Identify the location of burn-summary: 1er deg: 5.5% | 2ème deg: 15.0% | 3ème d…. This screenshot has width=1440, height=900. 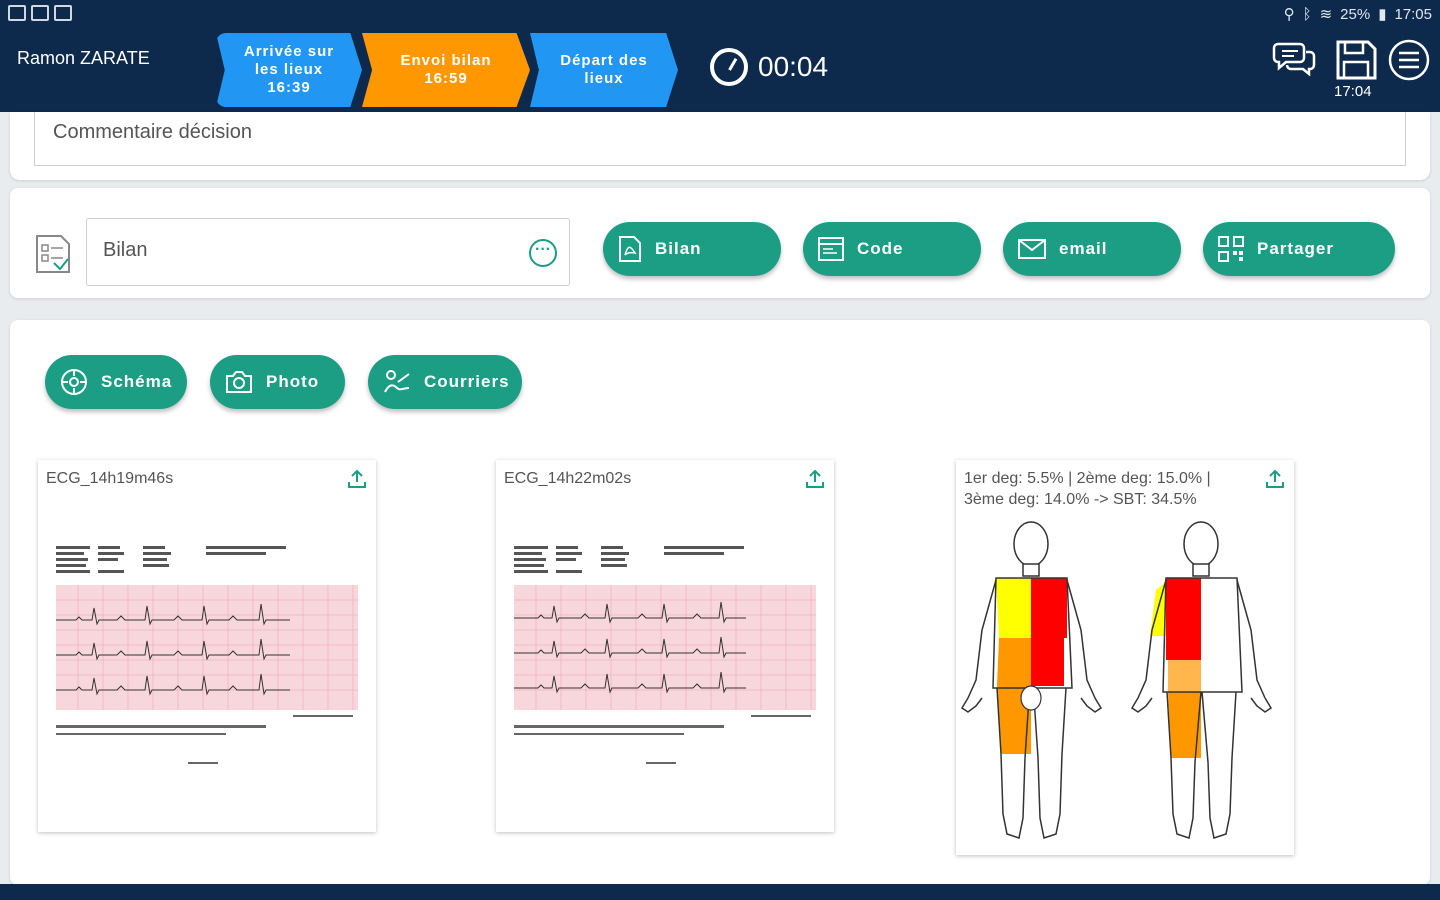
(1087, 489).